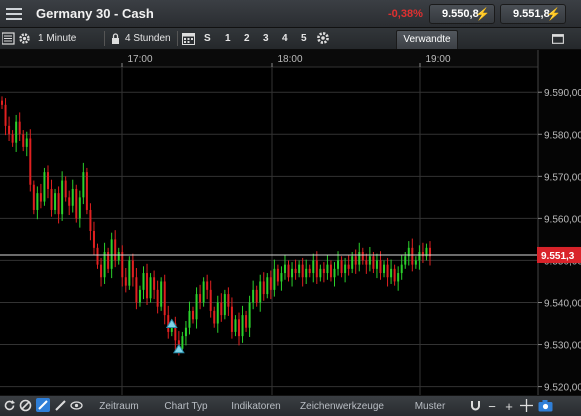 The width and height of the screenshot is (581, 416). Describe the element at coordinates (562, 135) in the screenshot. I see `y-tick-label: 9.580,00` at that location.